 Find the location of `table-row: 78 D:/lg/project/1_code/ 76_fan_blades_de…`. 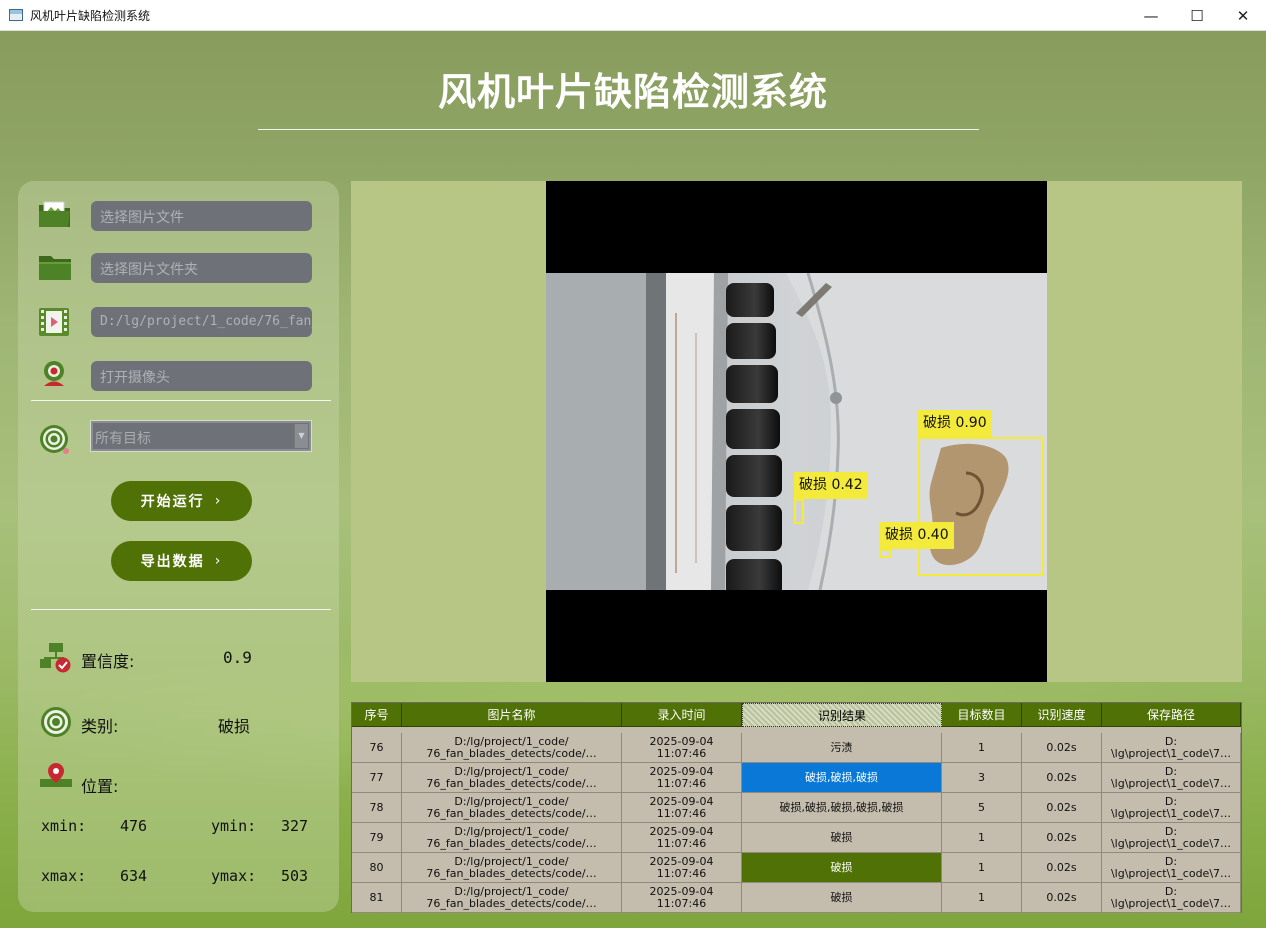

table-row: 78 D:/lg/project/1_code/ 76_fan_blades_de… is located at coordinates (796, 808).